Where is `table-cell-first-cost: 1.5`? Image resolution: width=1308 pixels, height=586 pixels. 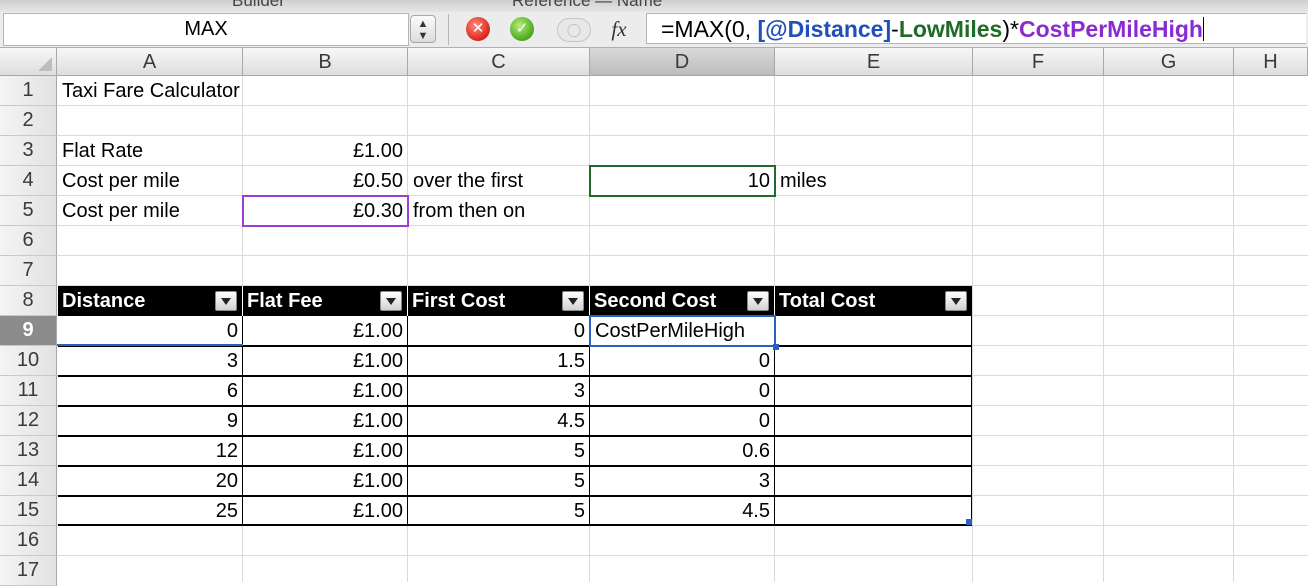 table-cell-first-cost: 1.5 is located at coordinates (499, 361).